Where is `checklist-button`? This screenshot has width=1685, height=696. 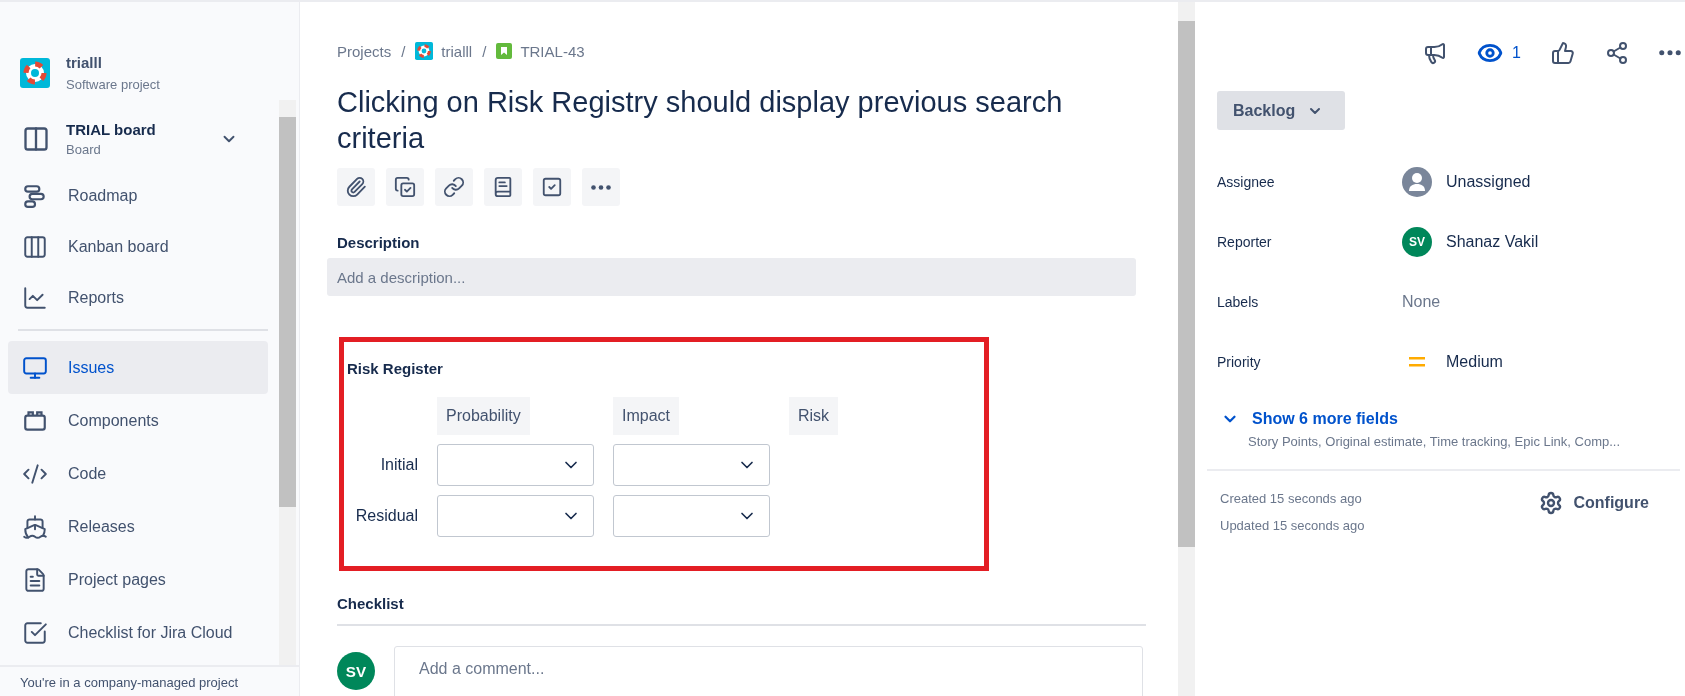 checklist-button is located at coordinates (552, 187).